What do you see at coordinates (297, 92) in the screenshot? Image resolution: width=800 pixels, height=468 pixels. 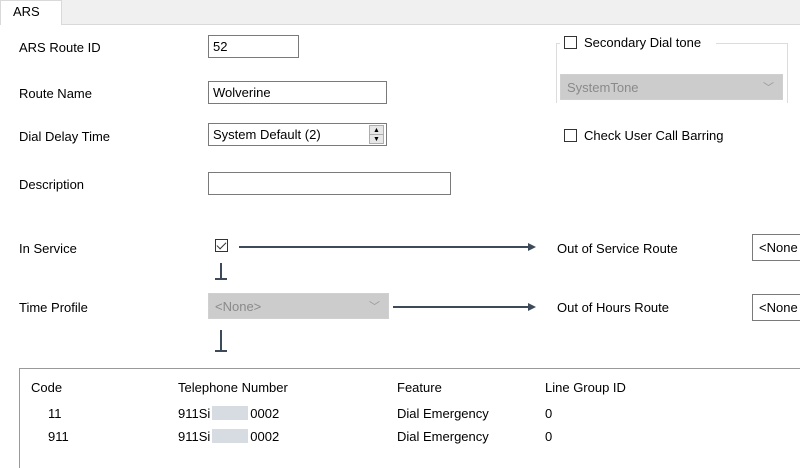 I see `route-name-input: Wolverine` at bounding box center [297, 92].